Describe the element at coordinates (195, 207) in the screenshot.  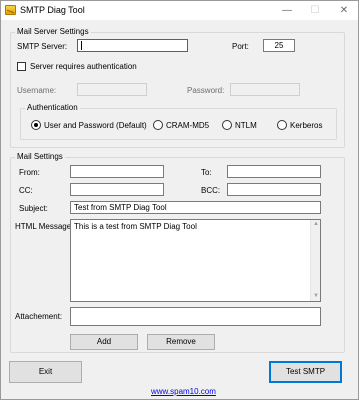
I see `subject-input: Test from SMTP Diag Tool` at that location.